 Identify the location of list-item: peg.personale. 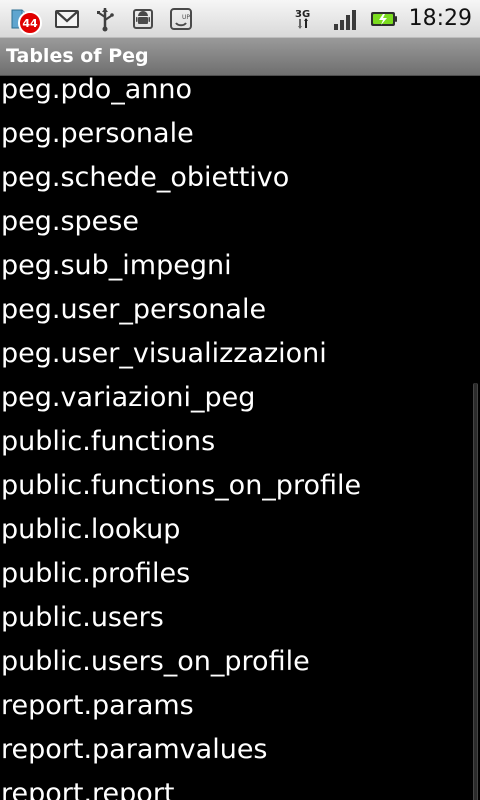
(240, 134).